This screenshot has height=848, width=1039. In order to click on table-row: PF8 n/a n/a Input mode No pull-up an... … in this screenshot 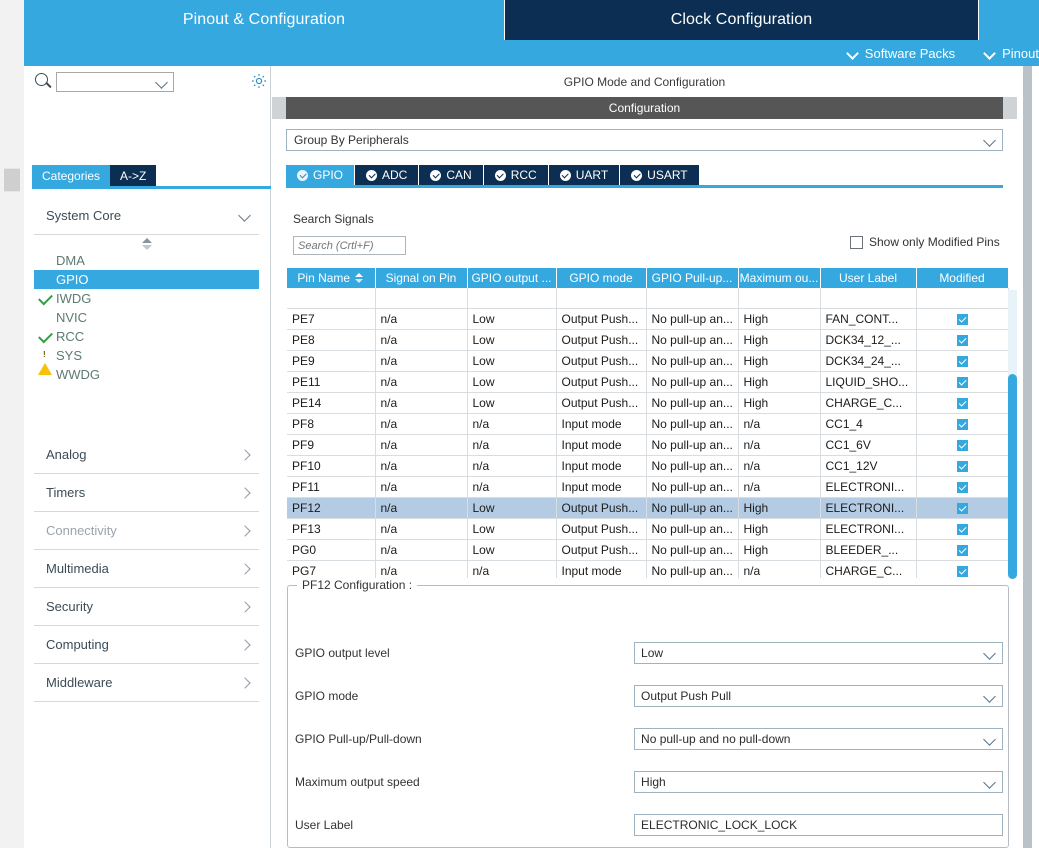, I will do `click(648, 424)`.